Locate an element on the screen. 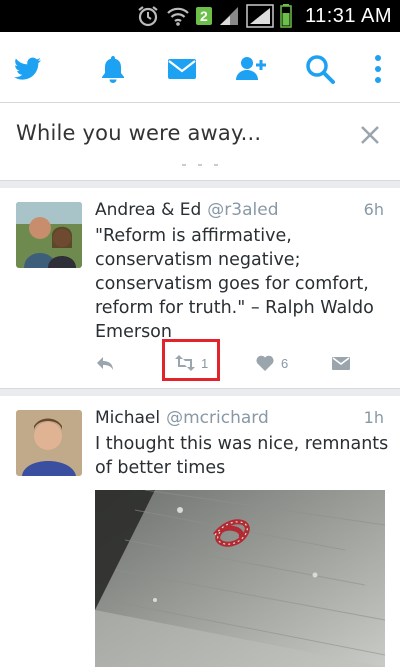  search-icon is located at coordinates (320, 69).